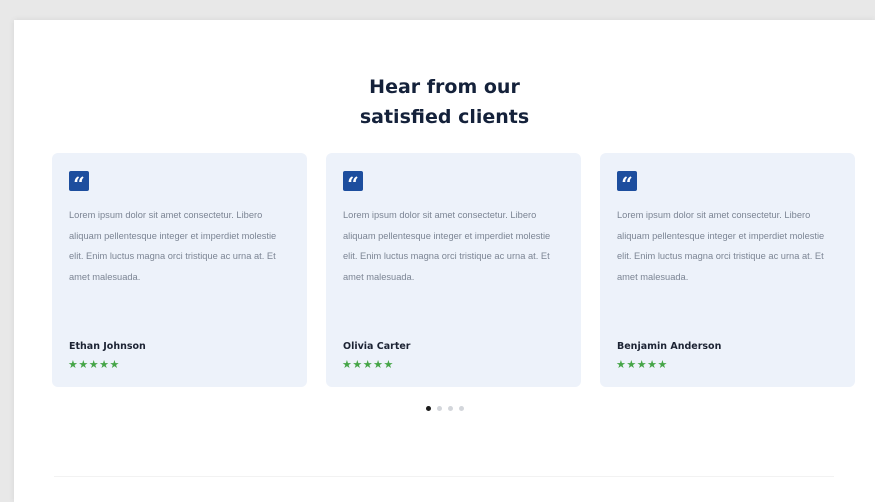 The image size is (875, 502). What do you see at coordinates (107, 346) in the screenshot?
I see `client-name: Ethan Johnson` at bounding box center [107, 346].